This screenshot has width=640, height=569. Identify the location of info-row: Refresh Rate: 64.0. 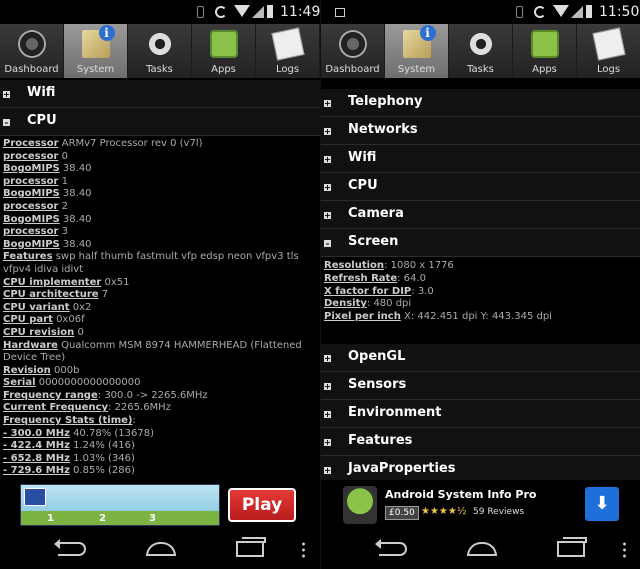
(481, 279).